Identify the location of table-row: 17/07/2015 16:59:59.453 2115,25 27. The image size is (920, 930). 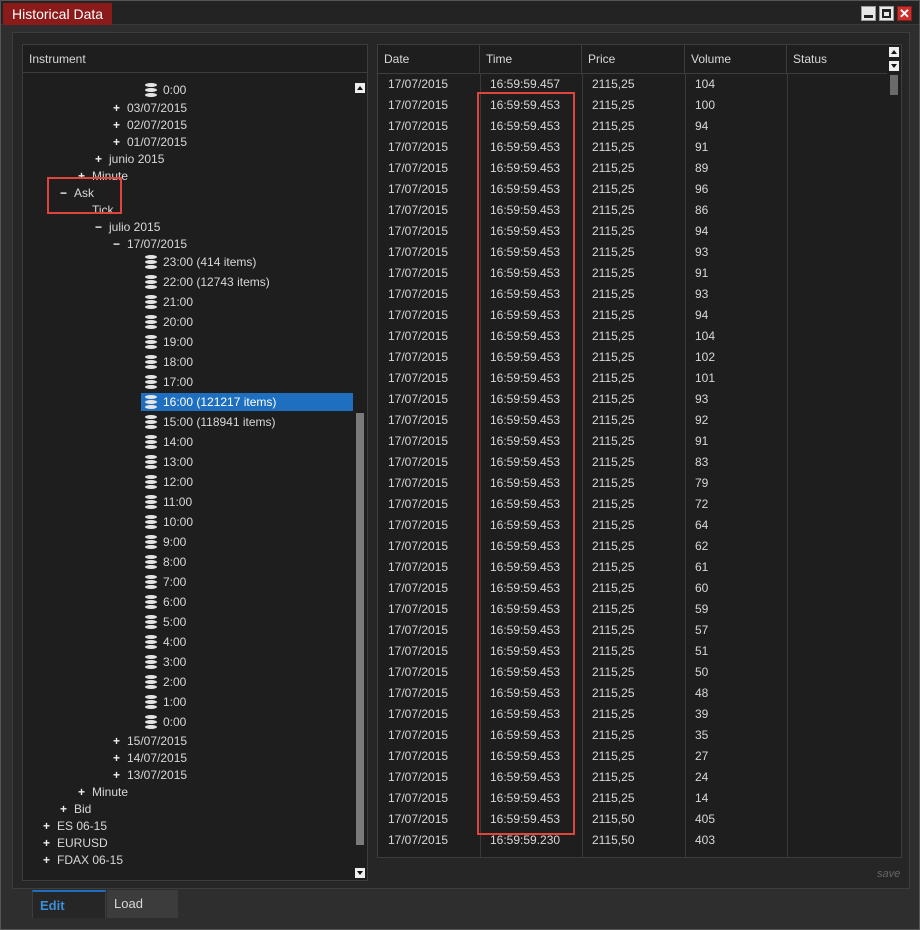
(633, 756).